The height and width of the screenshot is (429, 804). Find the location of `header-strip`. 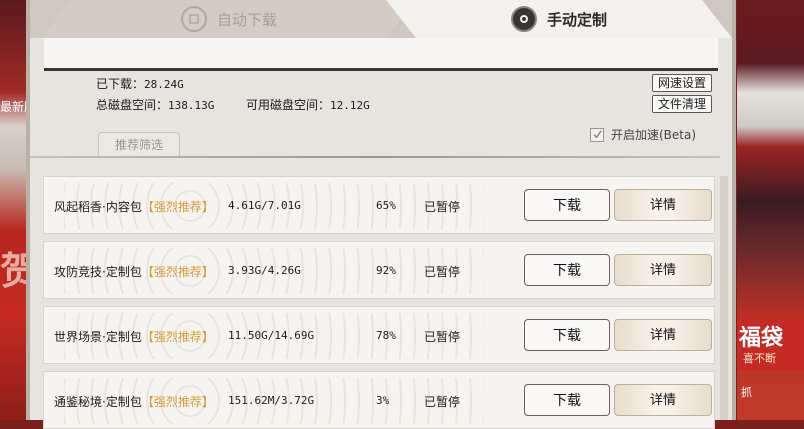

header-strip is located at coordinates (381, 54).